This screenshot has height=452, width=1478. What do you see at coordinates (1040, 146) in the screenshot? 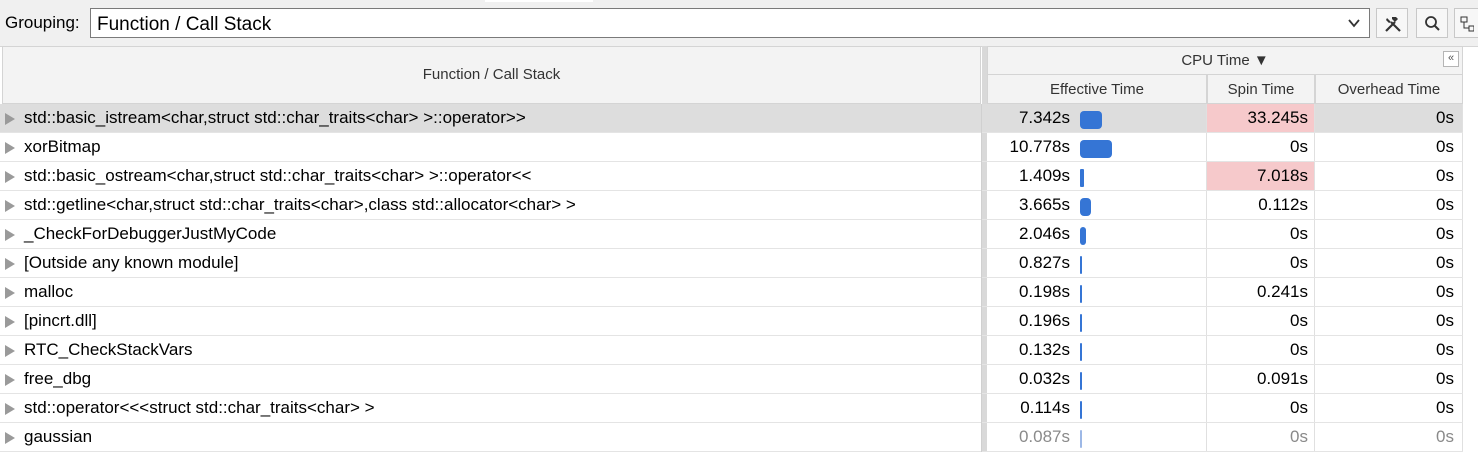
I see `effective-time-value: 10.778s` at bounding box center [1040, 146].